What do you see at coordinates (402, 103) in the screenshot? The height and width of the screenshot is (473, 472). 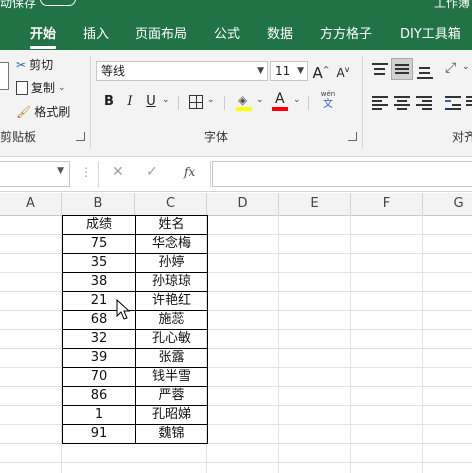 I see `align-center-icon` at bounding box center [402, 103].